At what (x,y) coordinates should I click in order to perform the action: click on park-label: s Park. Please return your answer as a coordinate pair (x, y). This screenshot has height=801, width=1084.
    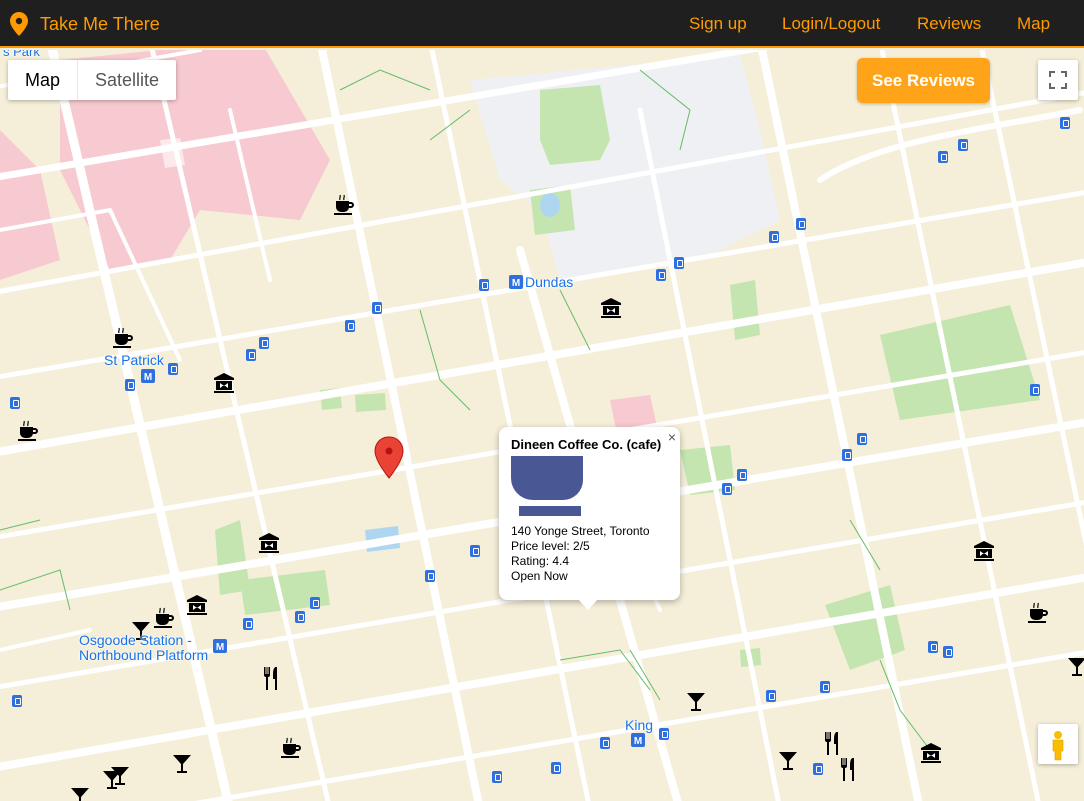
    Looking at the image, I should click on (21, 54).